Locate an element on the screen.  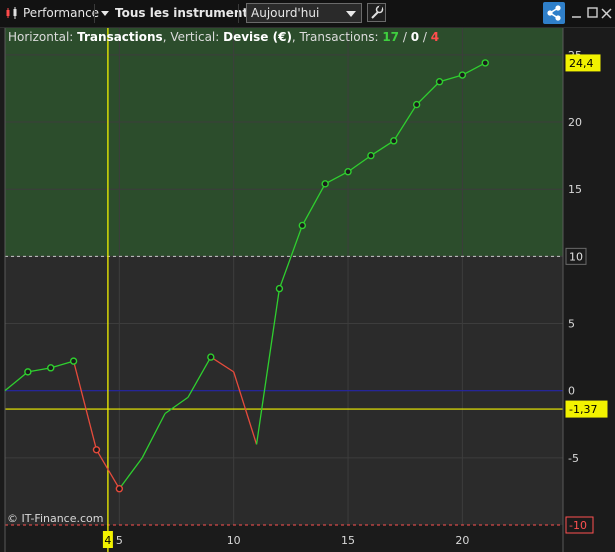
y-tick-label: 15 is located at coordinates (575, 189).